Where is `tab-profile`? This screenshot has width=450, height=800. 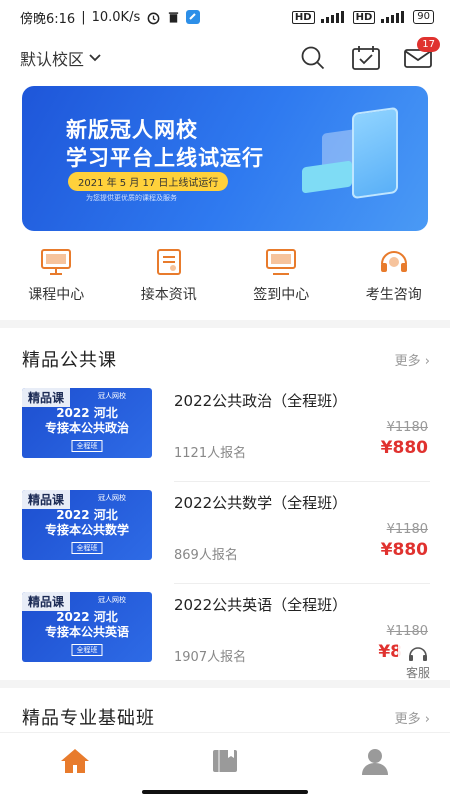 tab-profile is located at coordinates (375, 761).